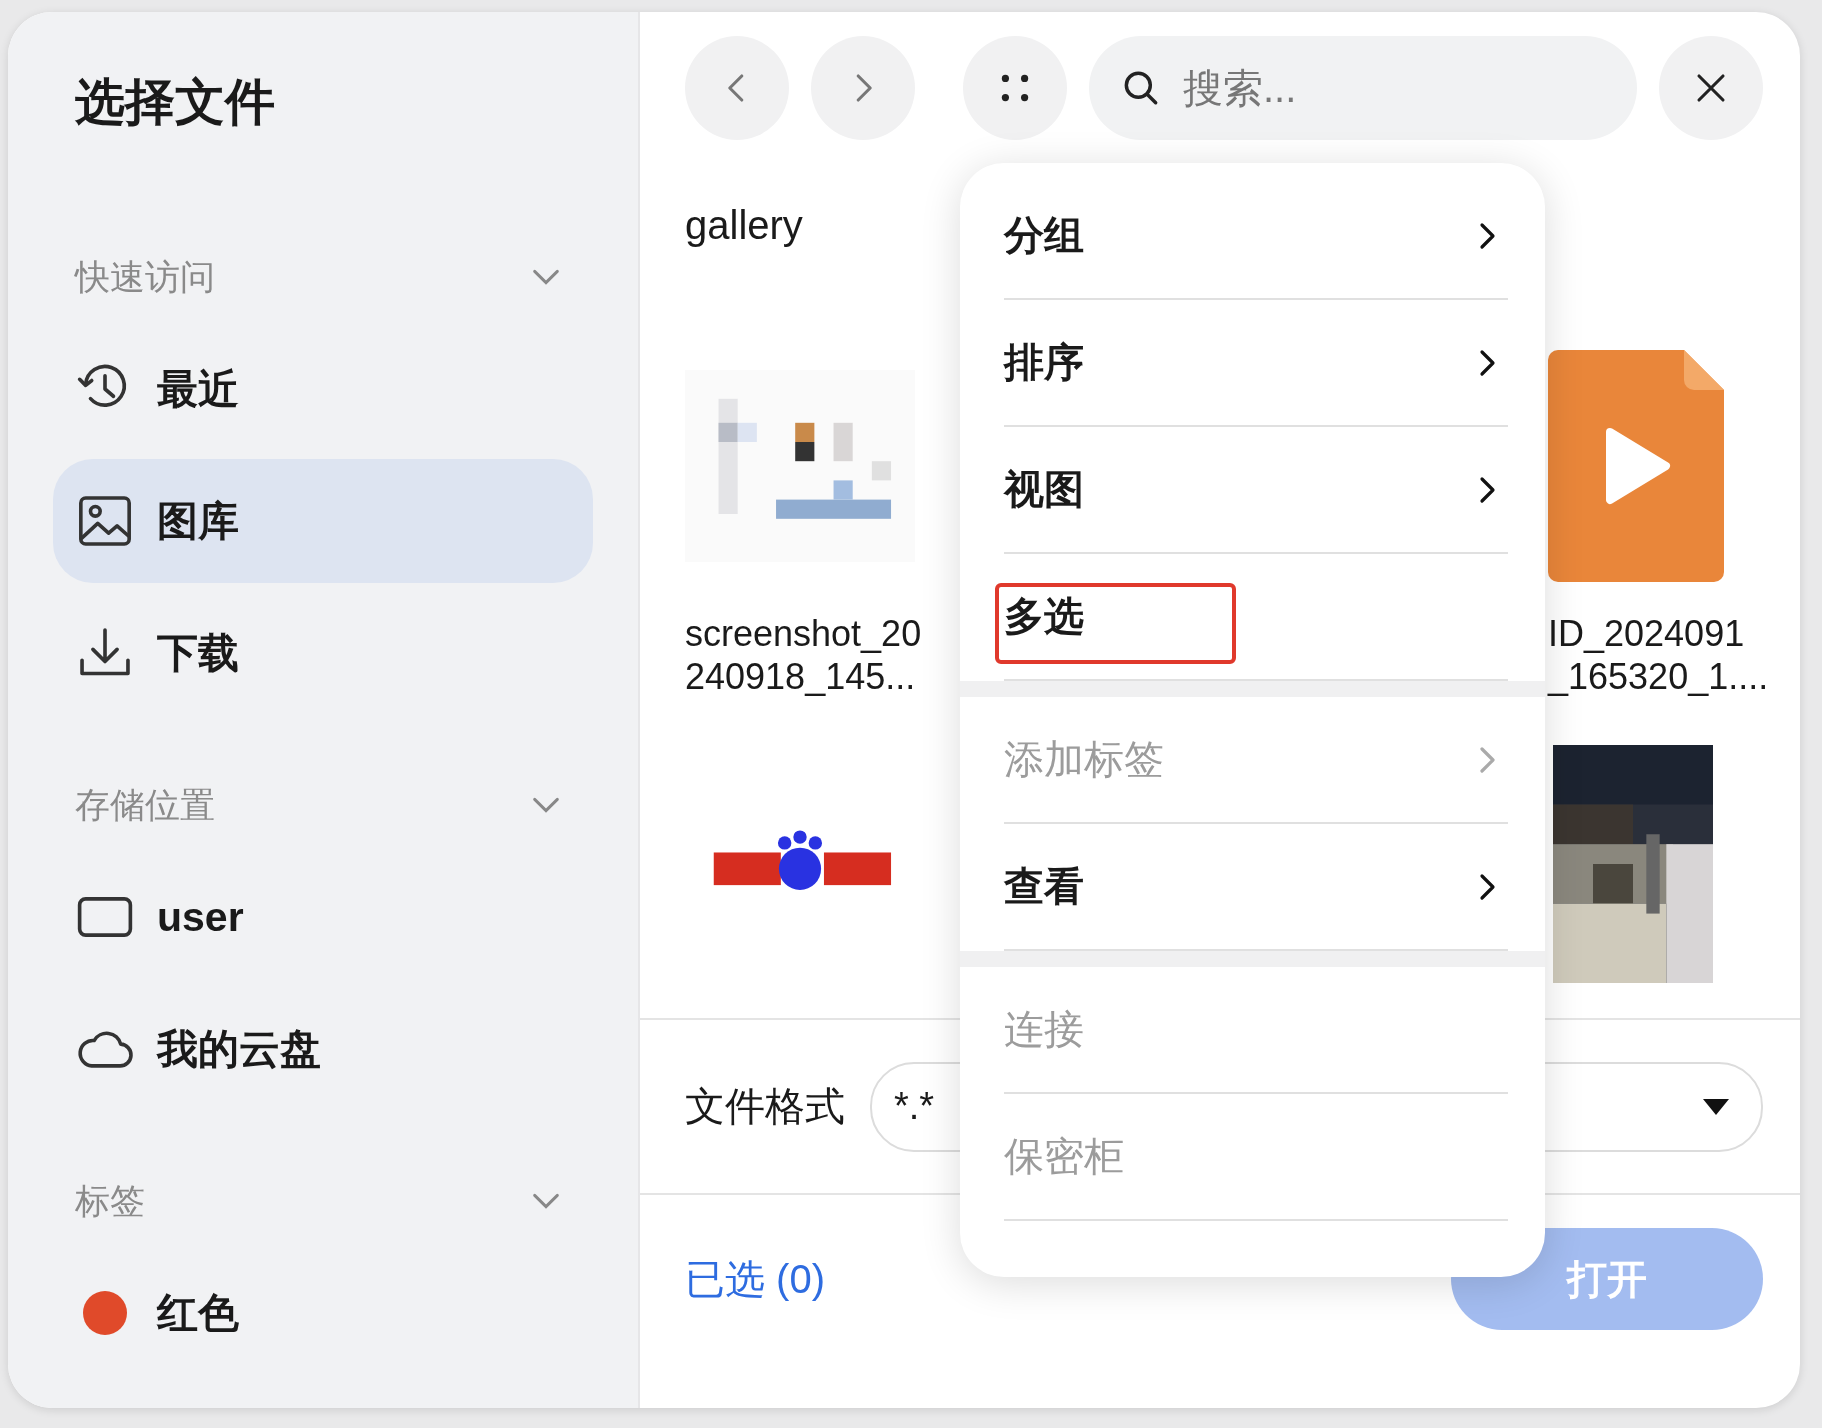  I want to click on triangle-down-icon, so click(1716, 1106).